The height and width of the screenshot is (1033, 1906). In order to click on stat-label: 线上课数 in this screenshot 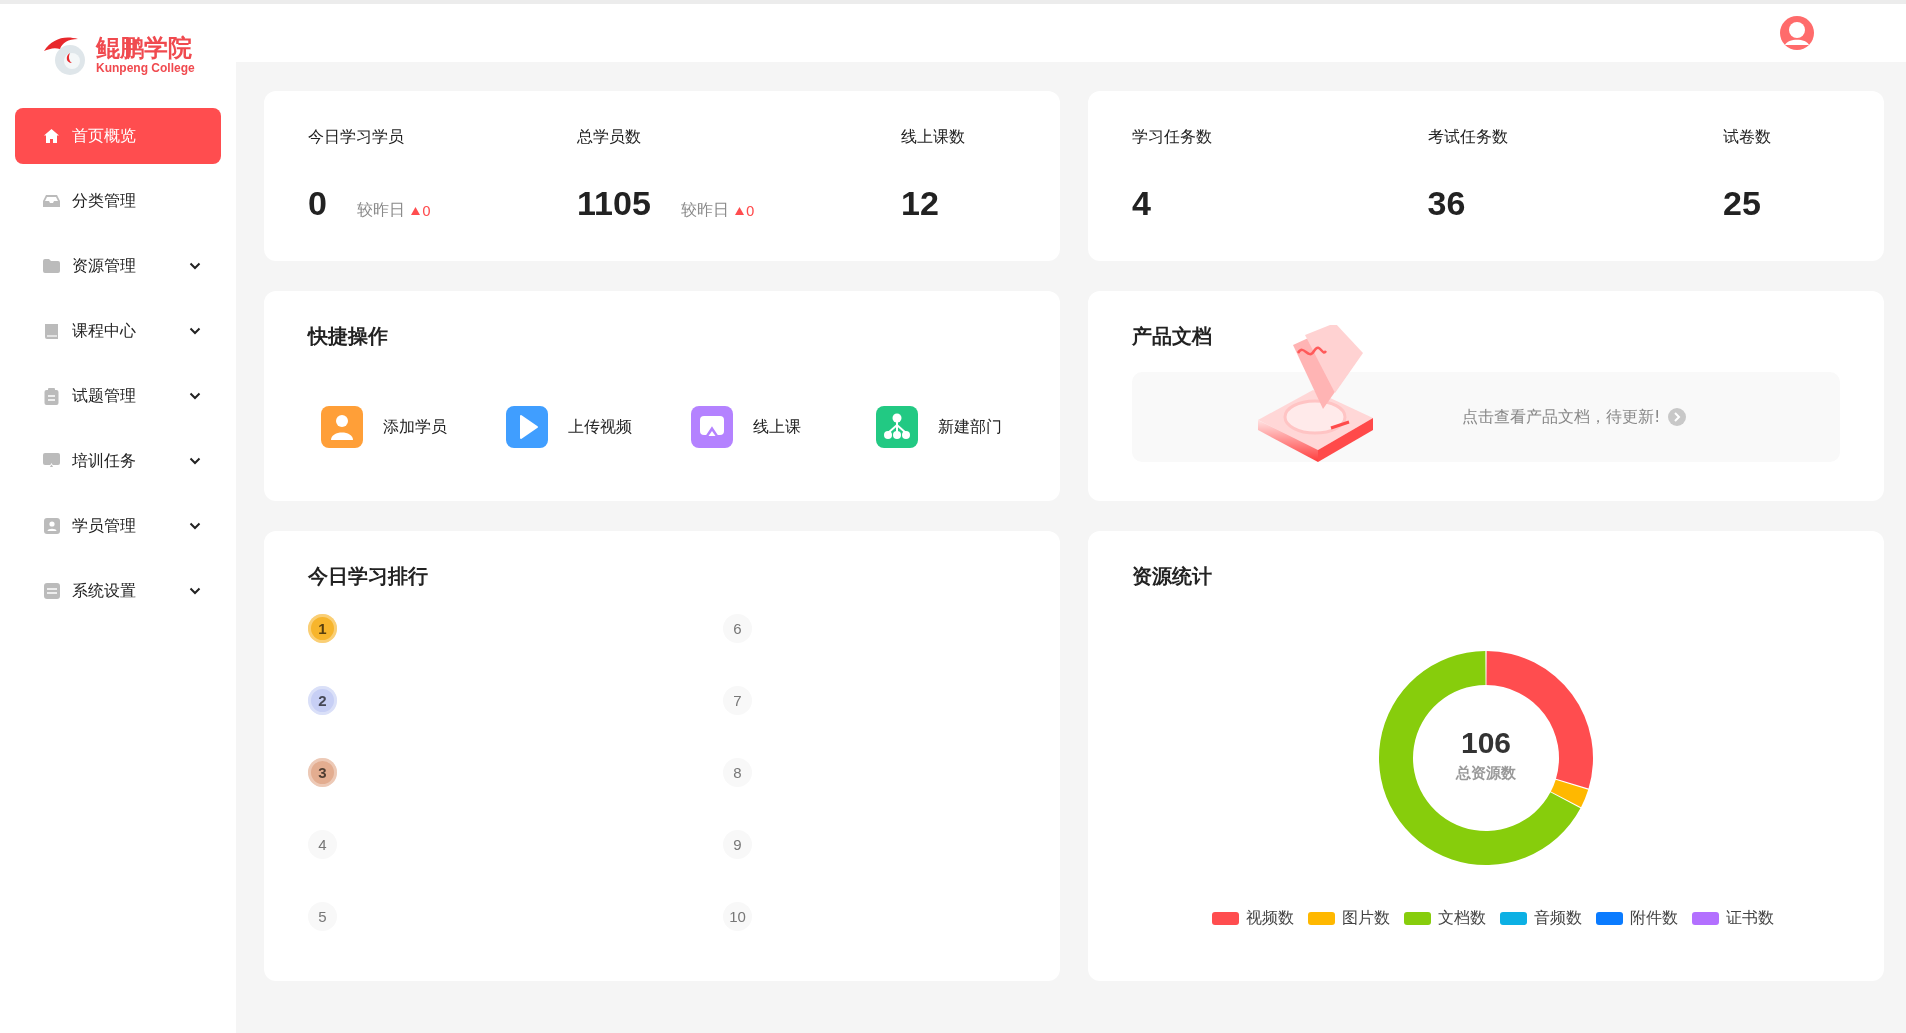, I will do `click(933, 137)`.